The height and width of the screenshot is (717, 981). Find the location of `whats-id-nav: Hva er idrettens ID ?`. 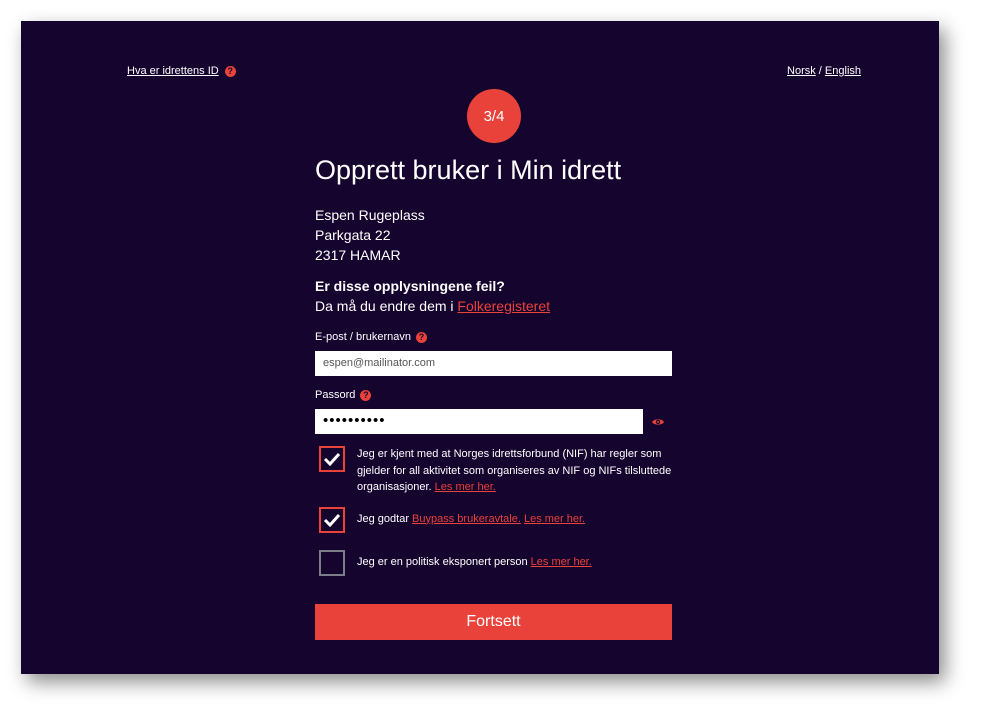

whats-id-nav: Hva er idrettens ID ? is located at coordinates (181, 71).